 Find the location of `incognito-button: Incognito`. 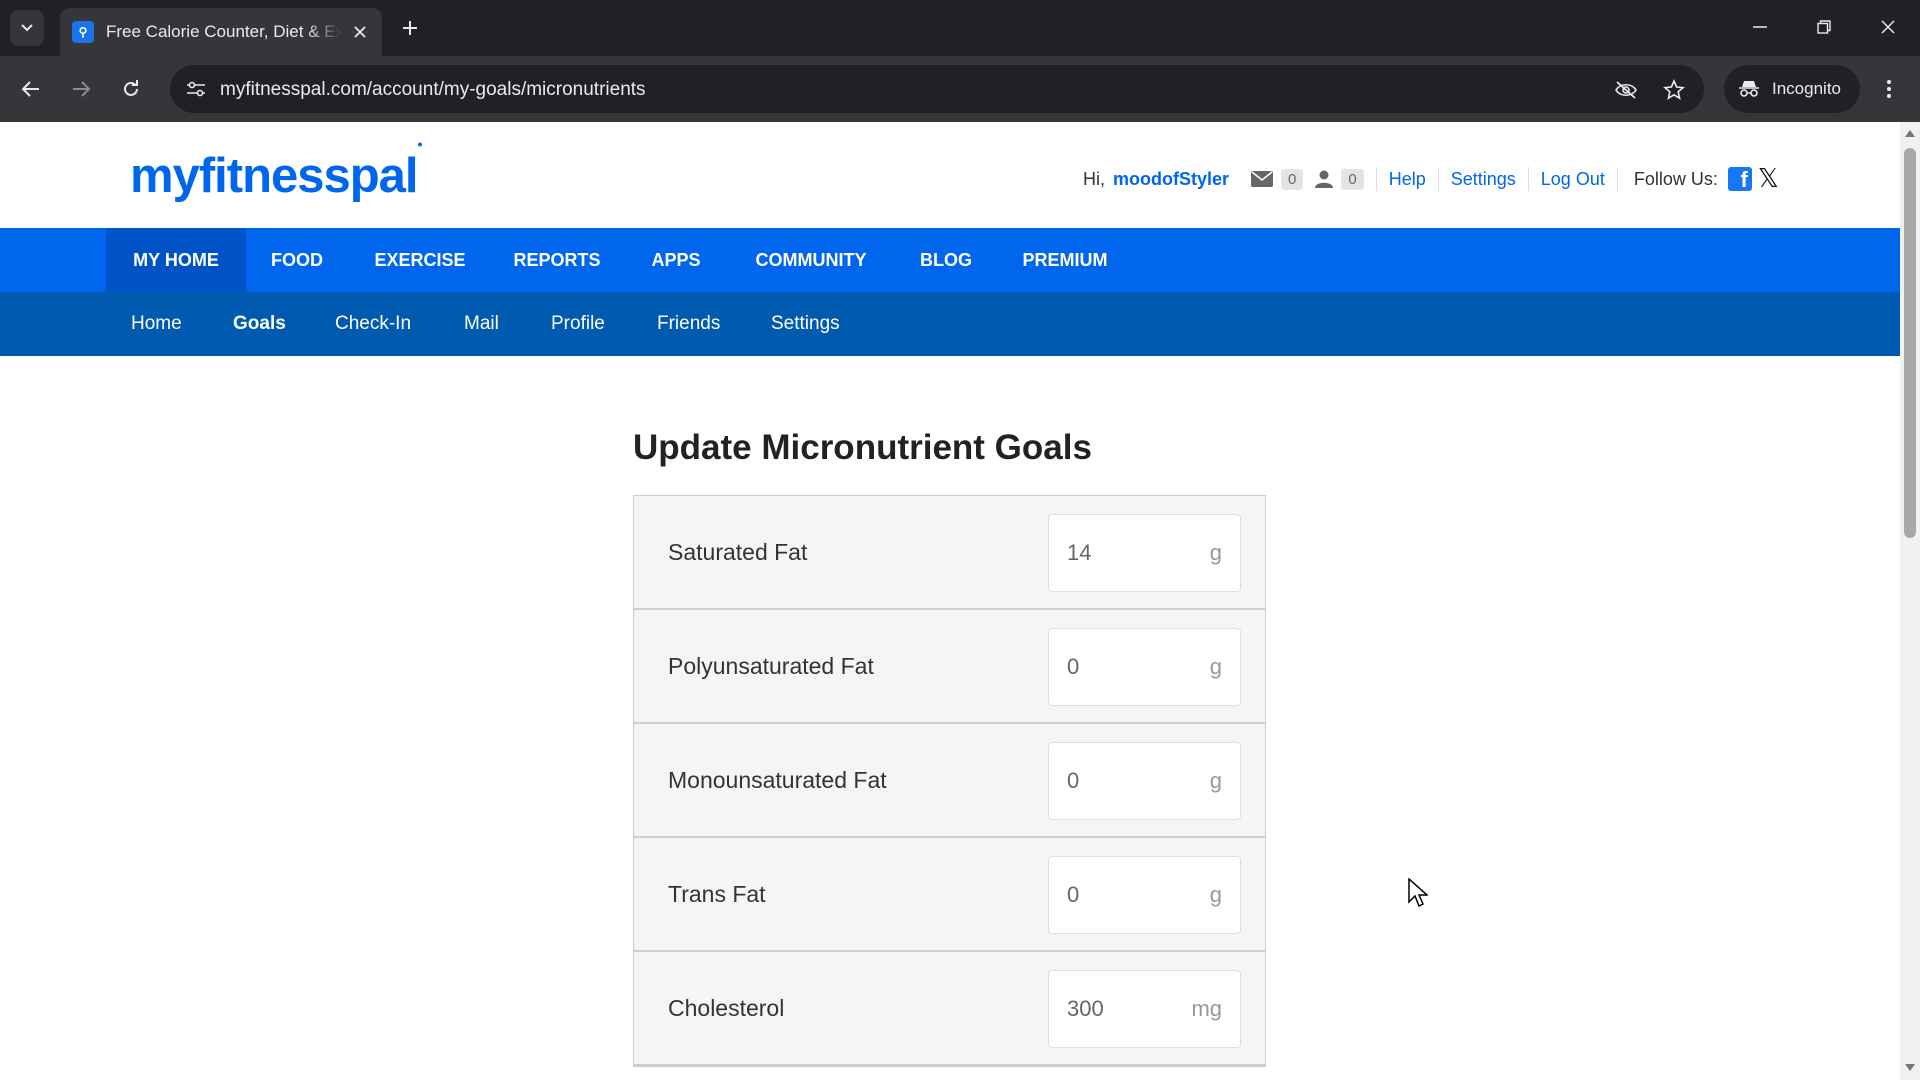

incognito-button: Incognito is located at coordinates (1792, 89).